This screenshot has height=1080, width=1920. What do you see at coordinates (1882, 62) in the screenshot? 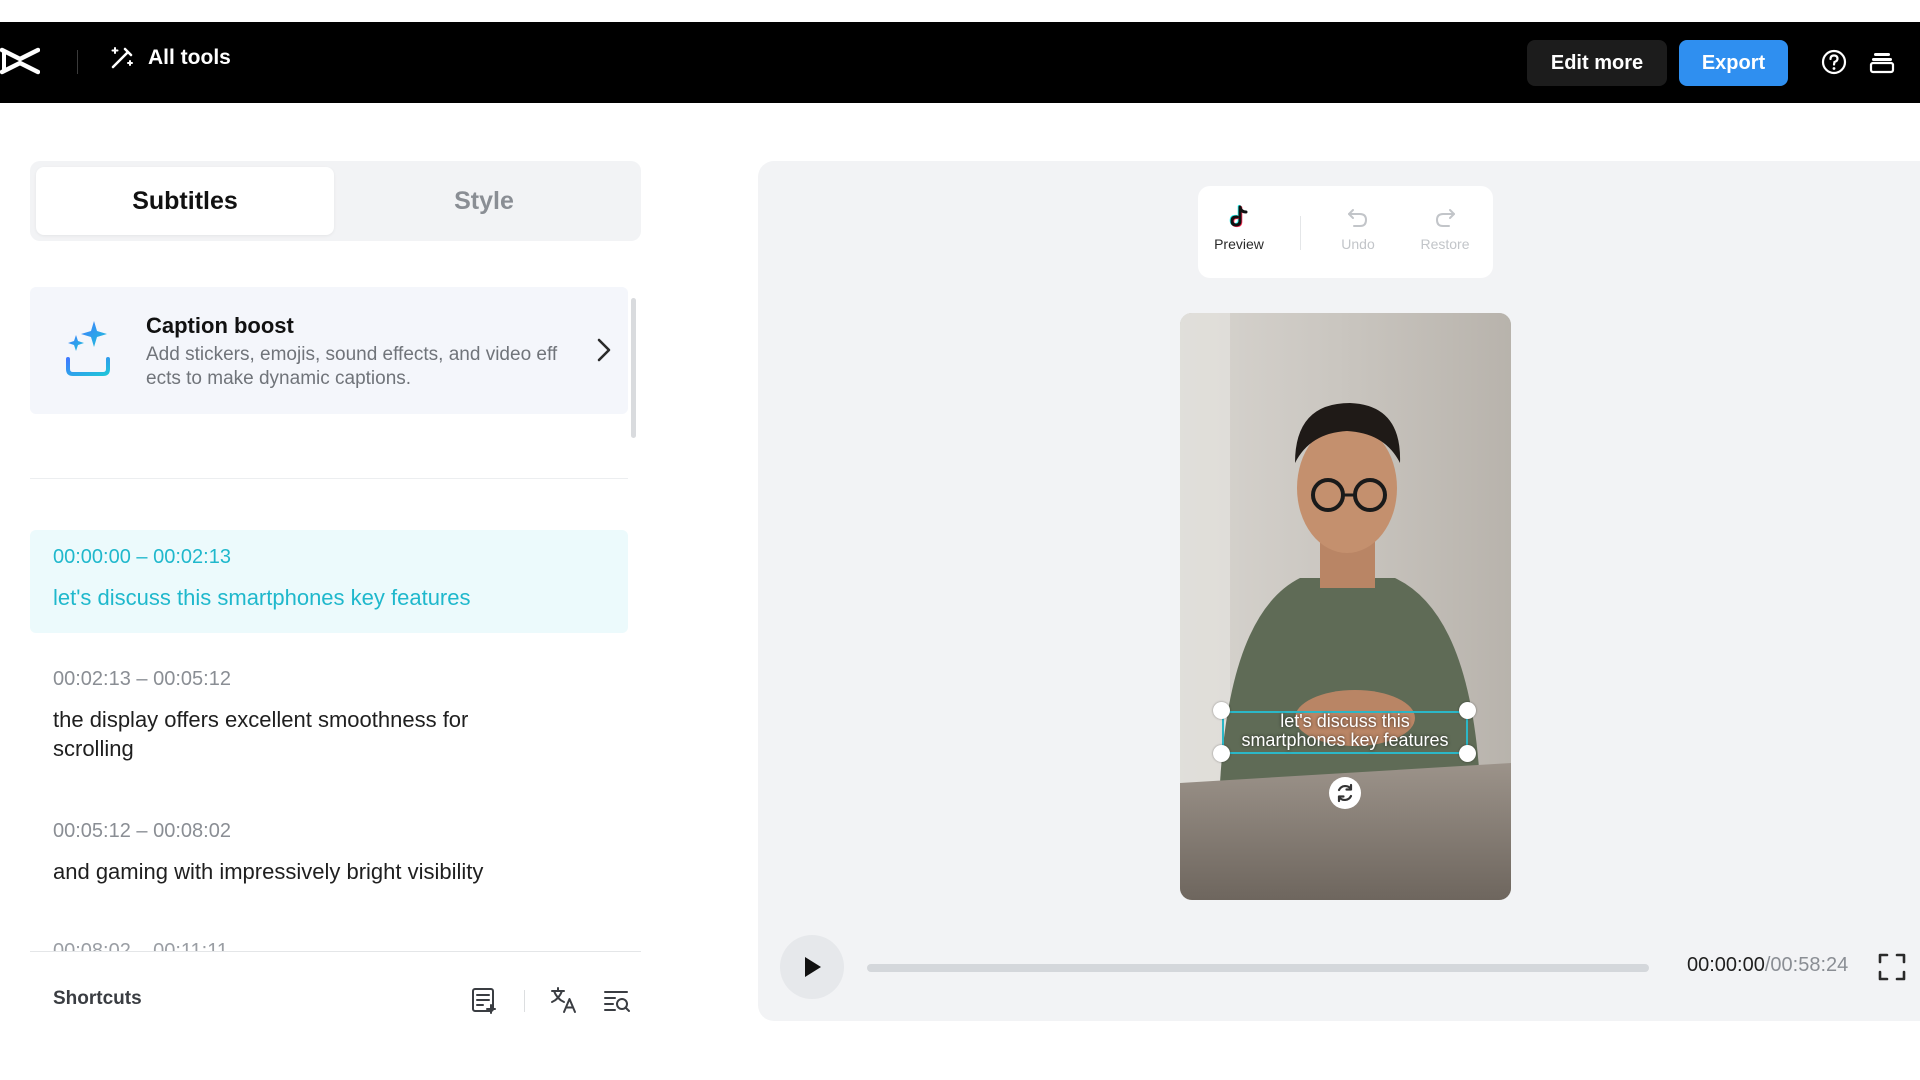
I see `layers-icon` at bounding box center [1882, 62].